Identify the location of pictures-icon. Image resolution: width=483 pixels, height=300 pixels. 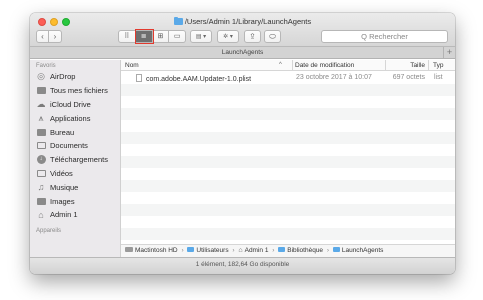
(41, 201).